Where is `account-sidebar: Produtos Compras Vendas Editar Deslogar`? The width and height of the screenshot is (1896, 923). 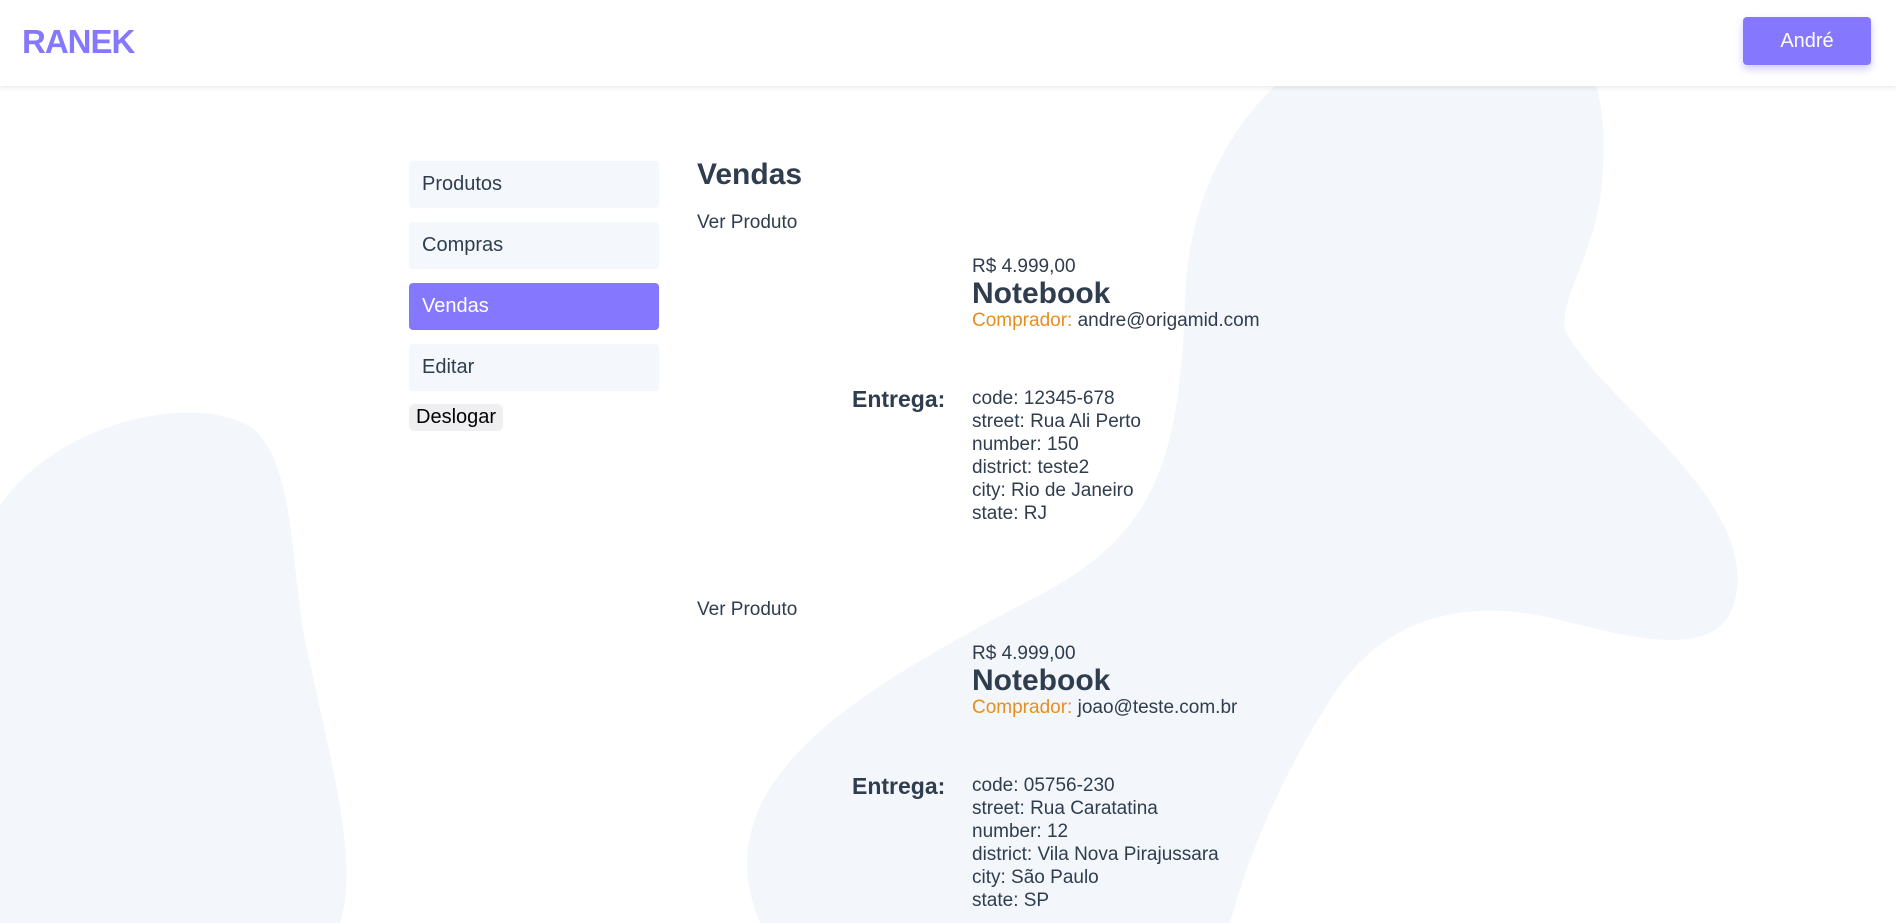
account-sidebar: Produtos Compras Vendas Editar Deslogar is located at coordinates (534, 296).